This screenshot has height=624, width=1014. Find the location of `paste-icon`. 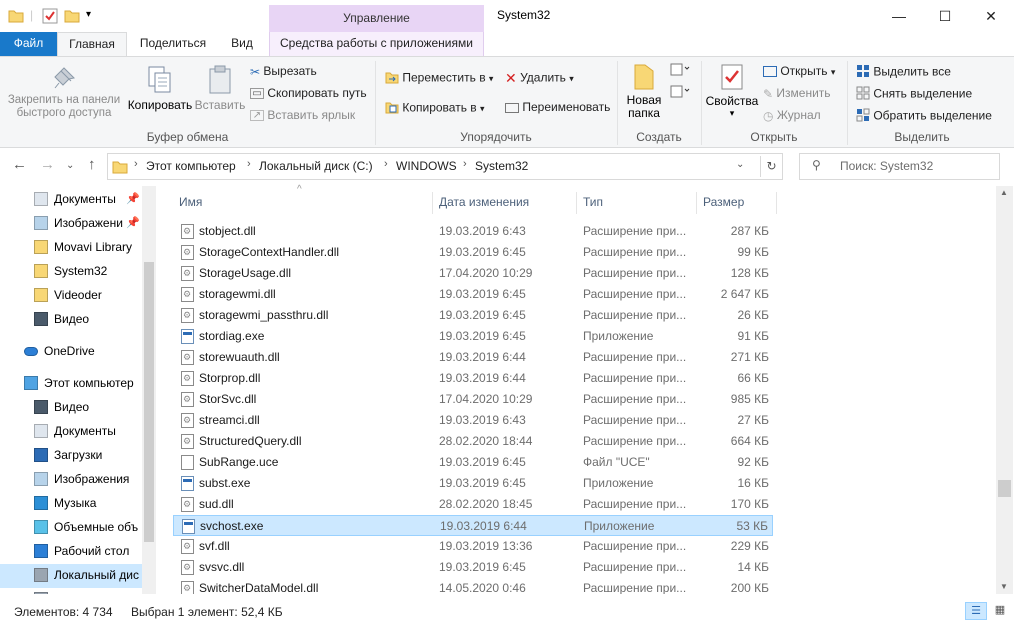

paste-icon is located at coordinates (220, 81).